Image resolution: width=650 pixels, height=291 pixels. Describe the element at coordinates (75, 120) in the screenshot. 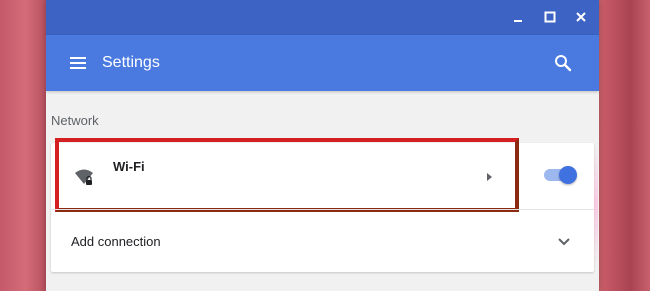

I see `network-section-label: Network` at that location.